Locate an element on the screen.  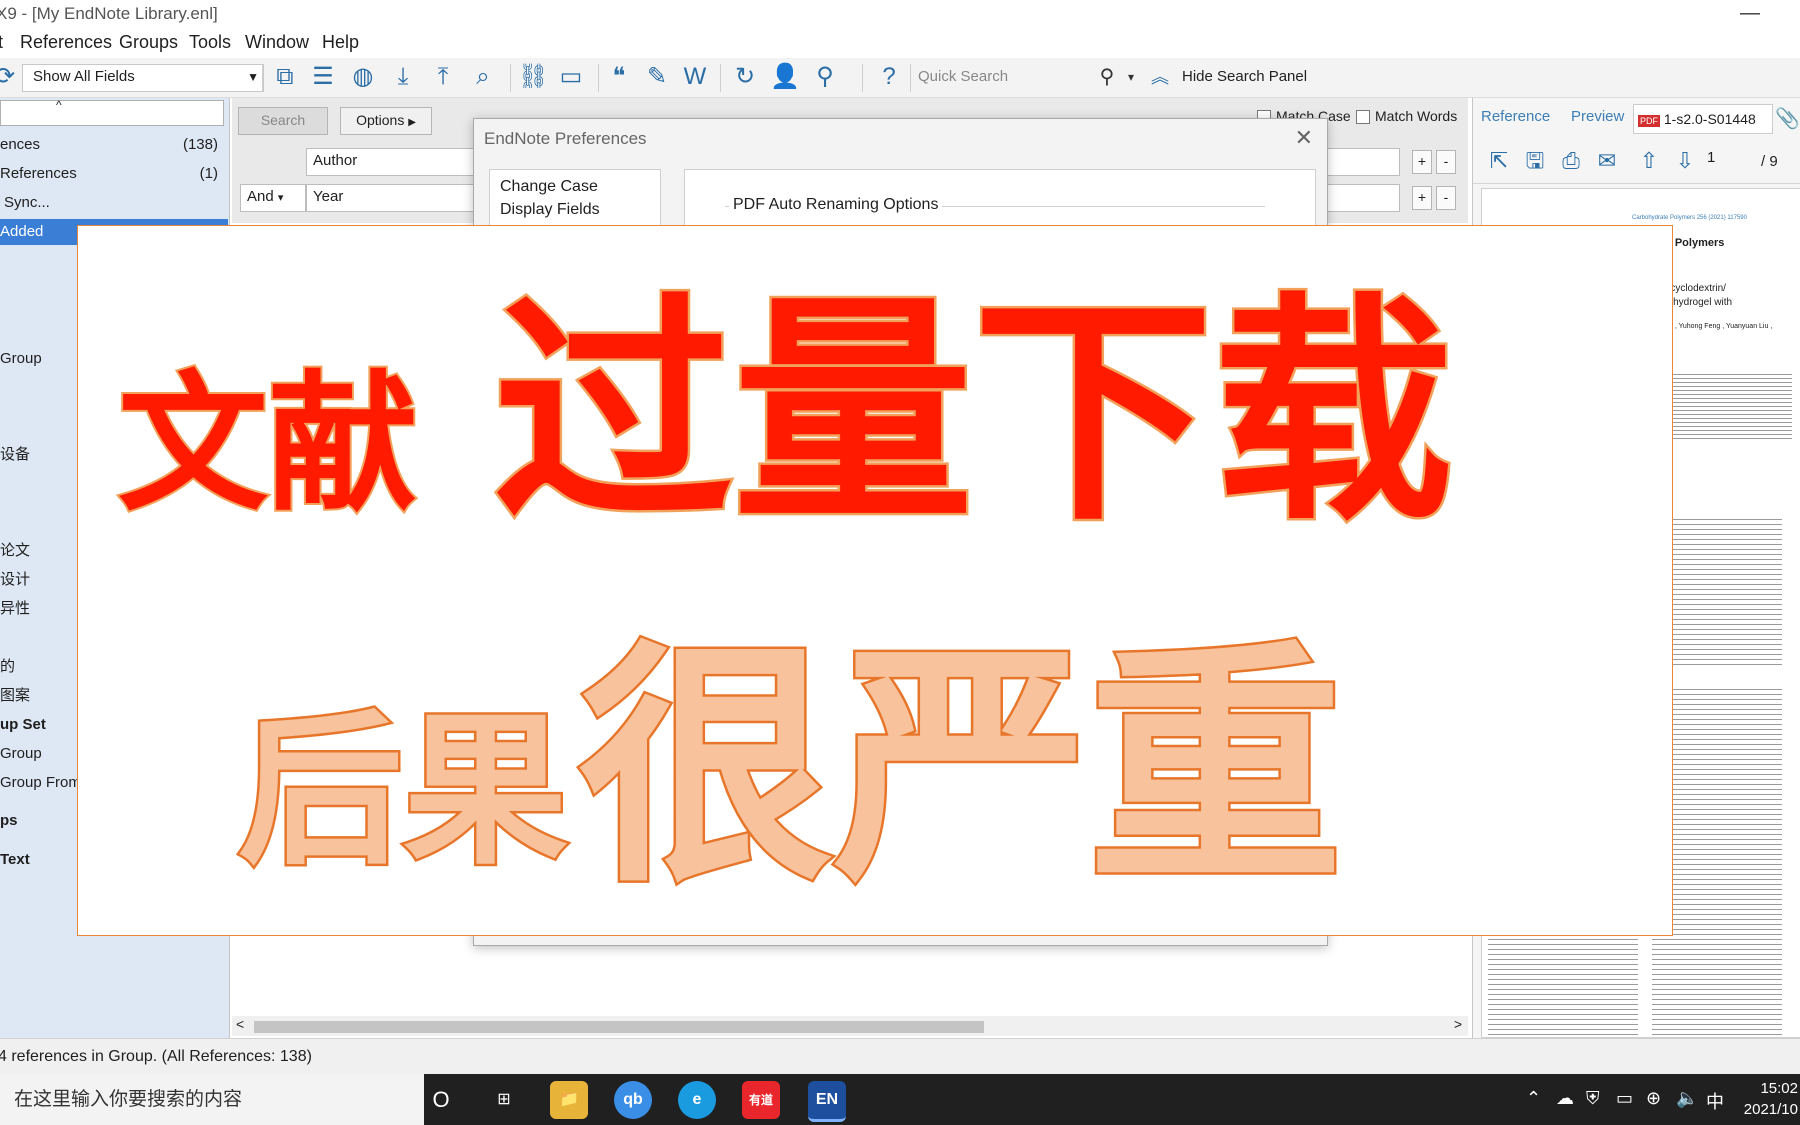
search-button: Search is located at coordinates (283, 121).